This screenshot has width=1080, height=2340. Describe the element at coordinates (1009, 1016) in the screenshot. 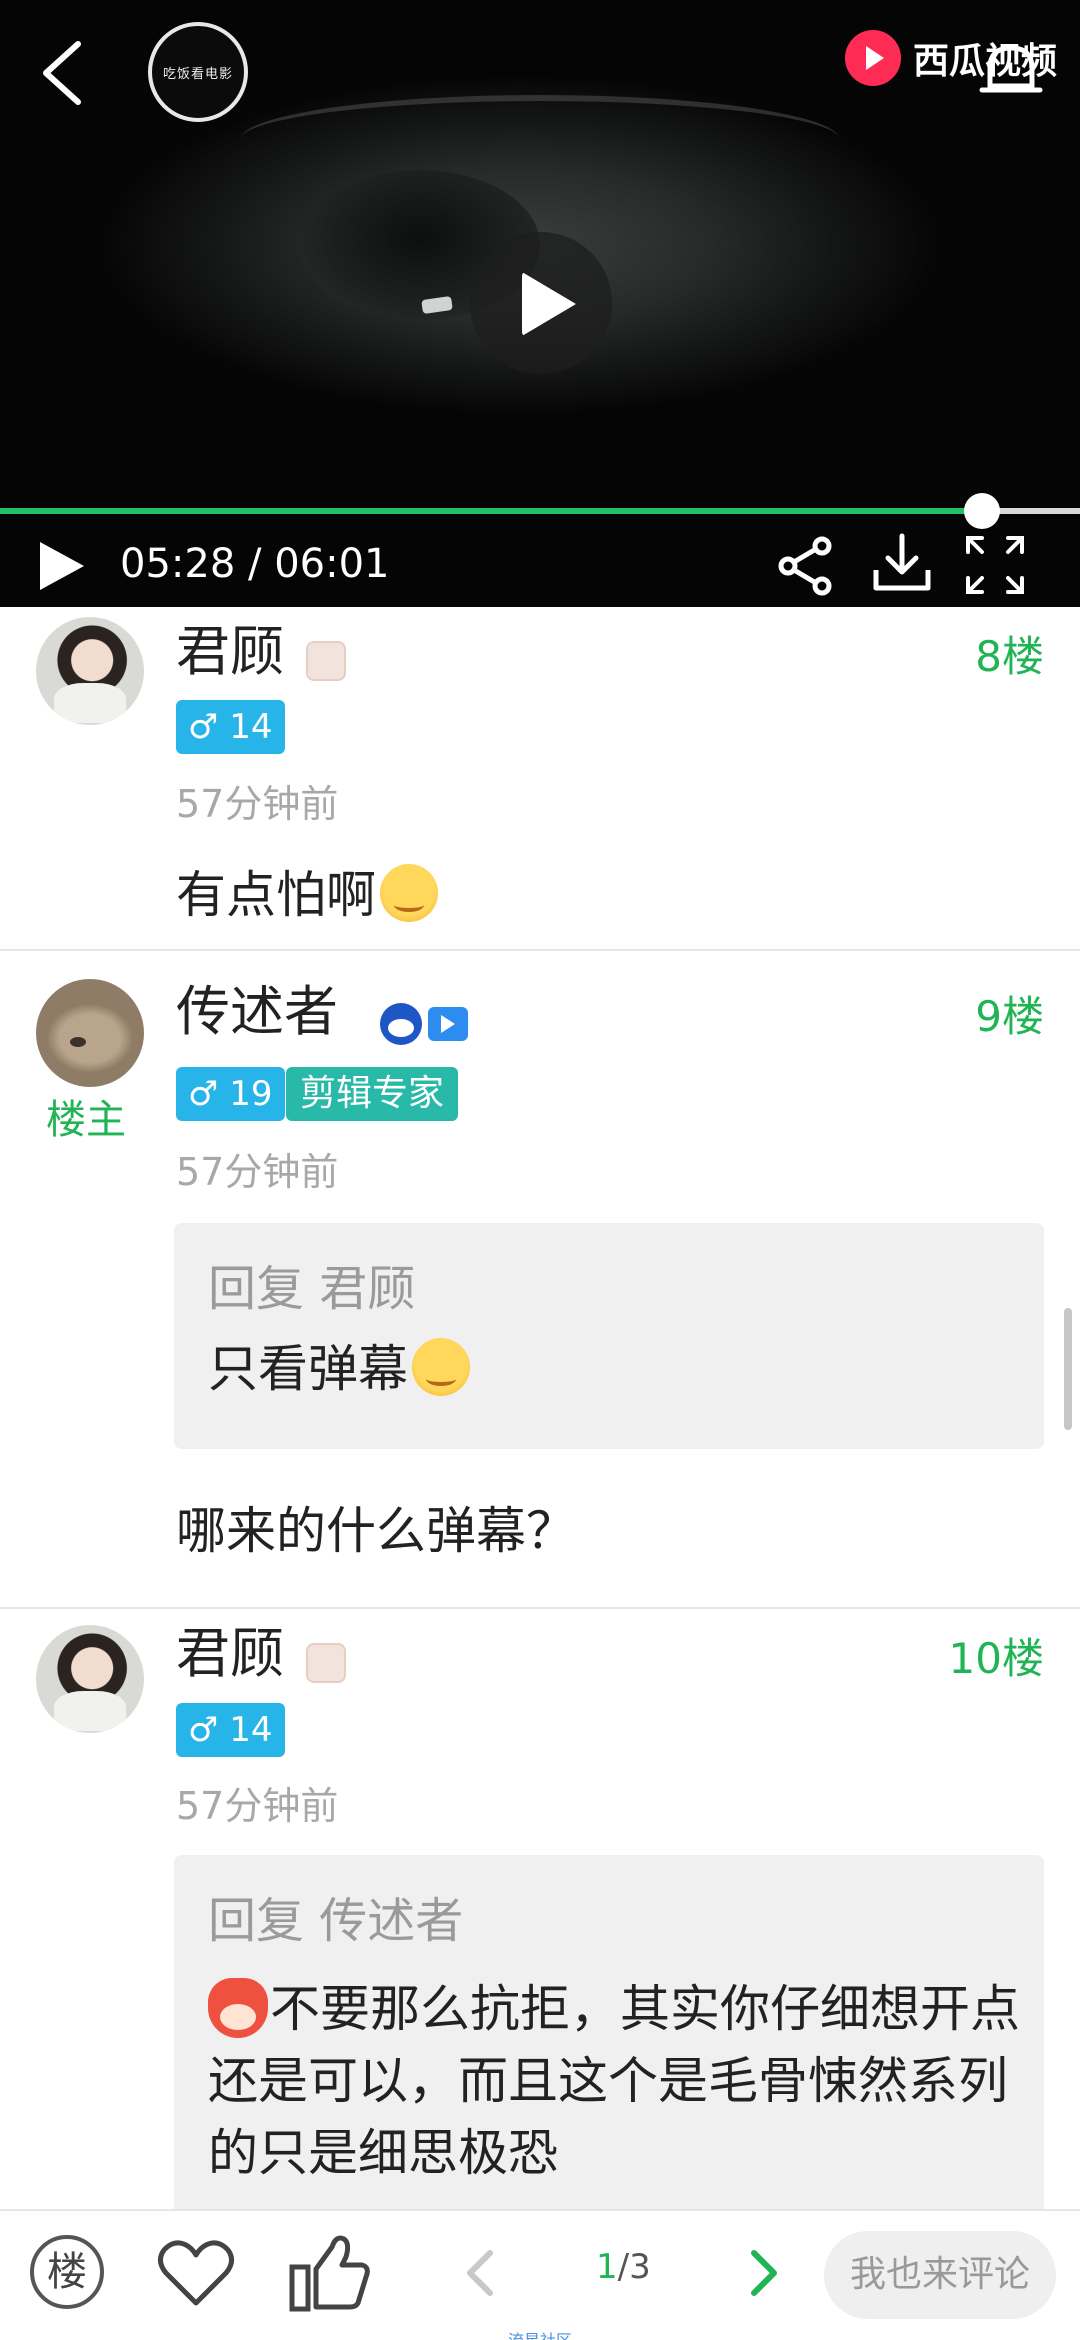

I see `floor-number: 9楼` at that location.